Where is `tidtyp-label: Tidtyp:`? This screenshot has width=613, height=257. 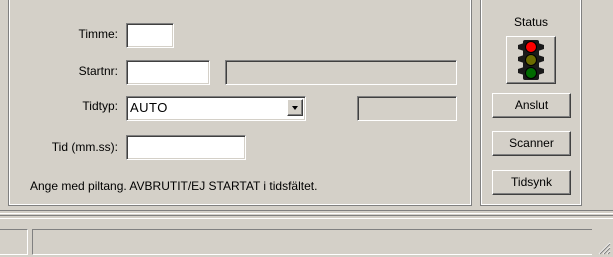 tidtyp-label: Tidtyp: is located at coordinates (100, 106).